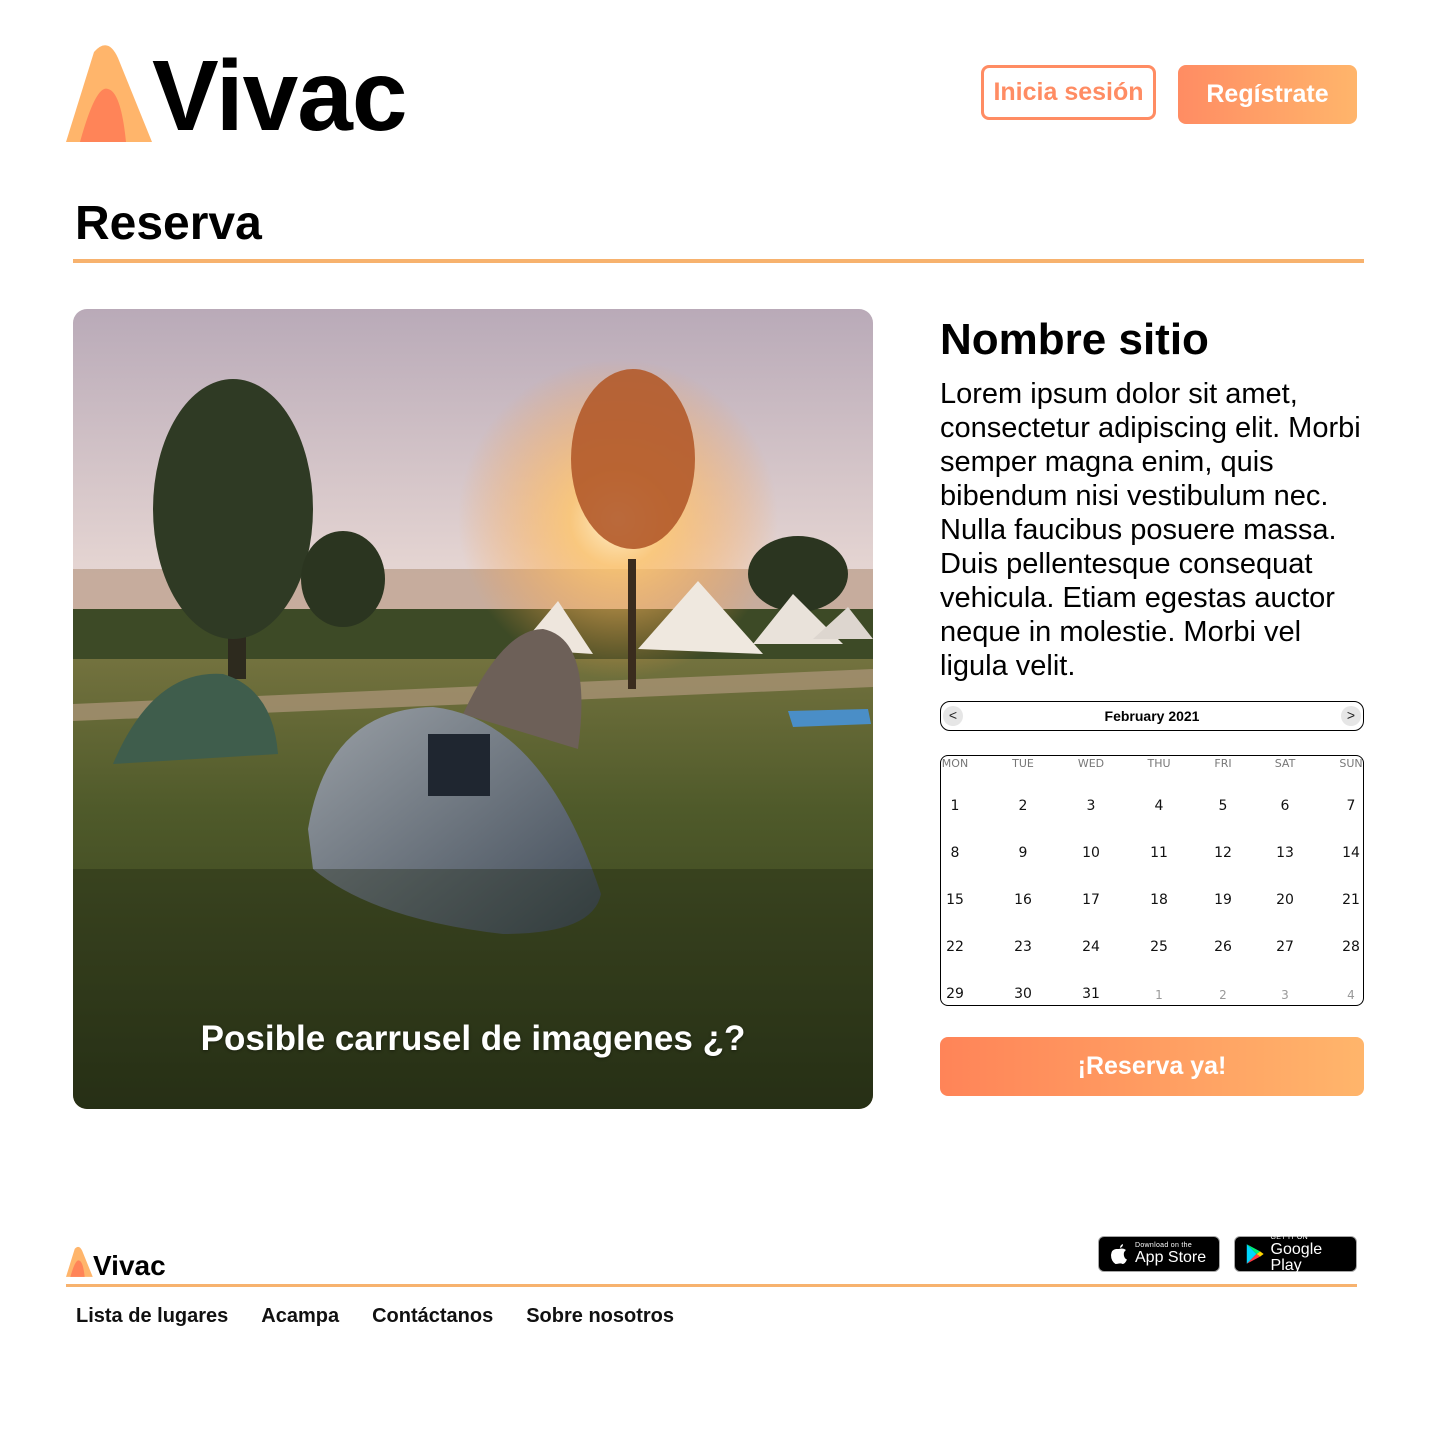  I want to click on title-divider, so click(718, 261).